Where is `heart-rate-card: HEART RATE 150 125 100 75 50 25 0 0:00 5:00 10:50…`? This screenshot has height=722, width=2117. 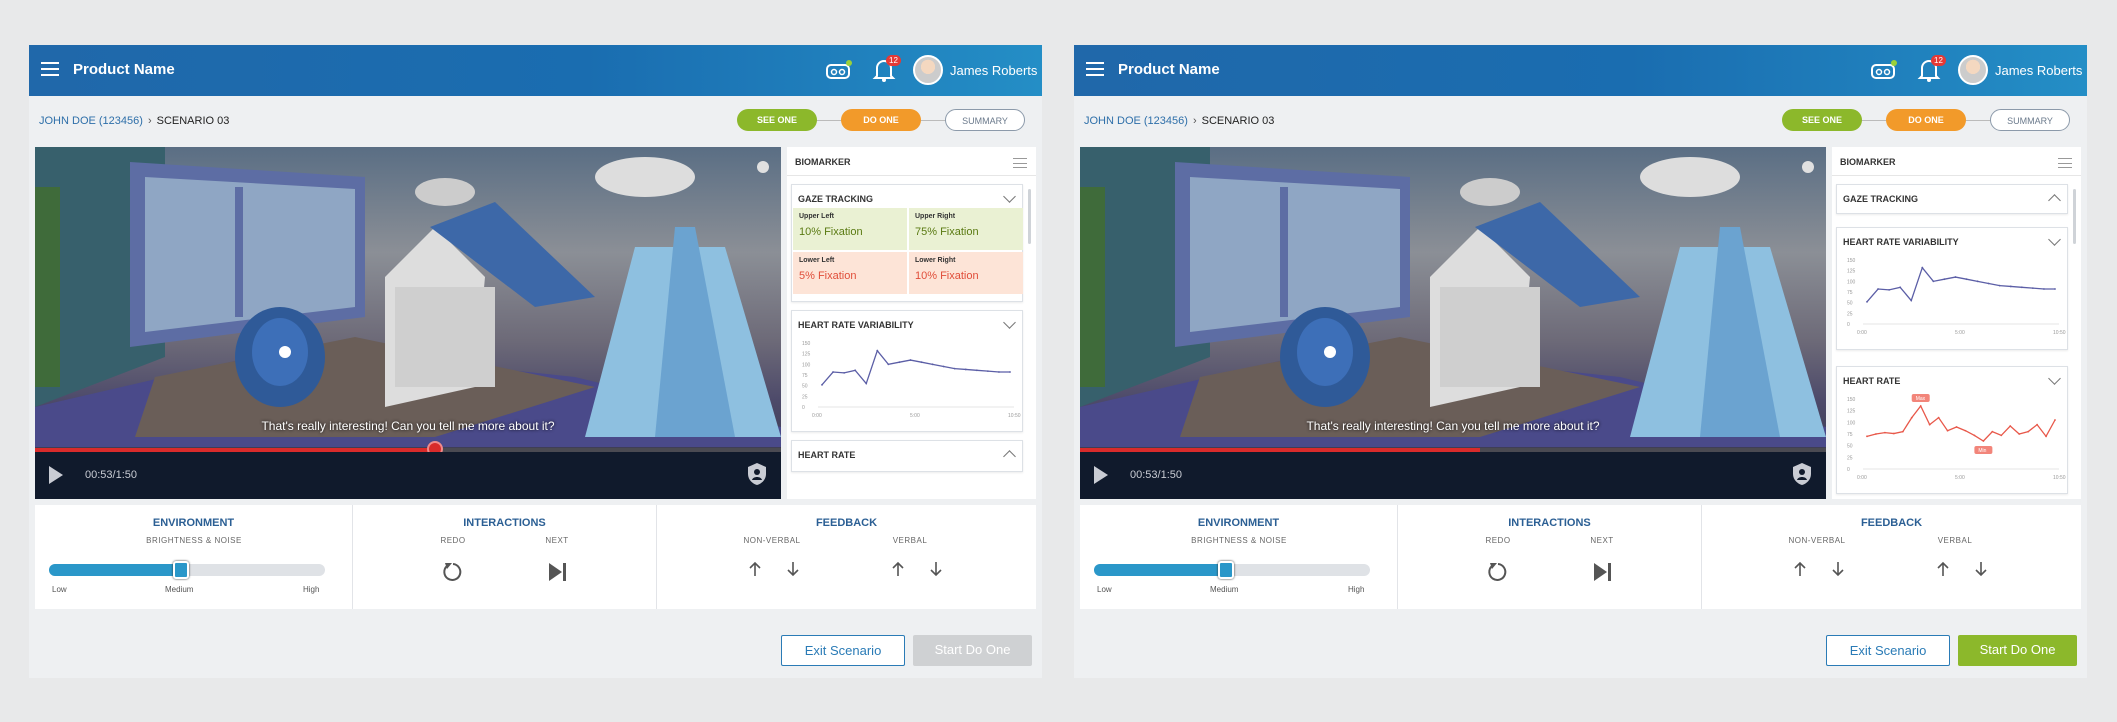
heart-rate-card: HEART RATE 150 125 100 75 50 25 0 0:00 5:00 10:50… is located at coordinates (1952, 430).